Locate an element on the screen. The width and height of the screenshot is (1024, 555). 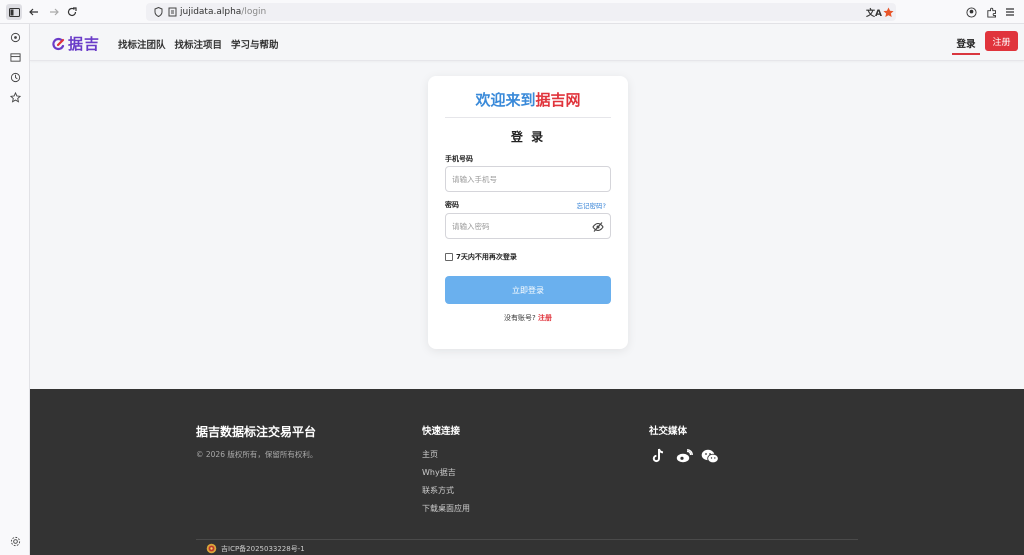
footer-link-download: 下载桌面应用 is located at coordinates (446, 508).